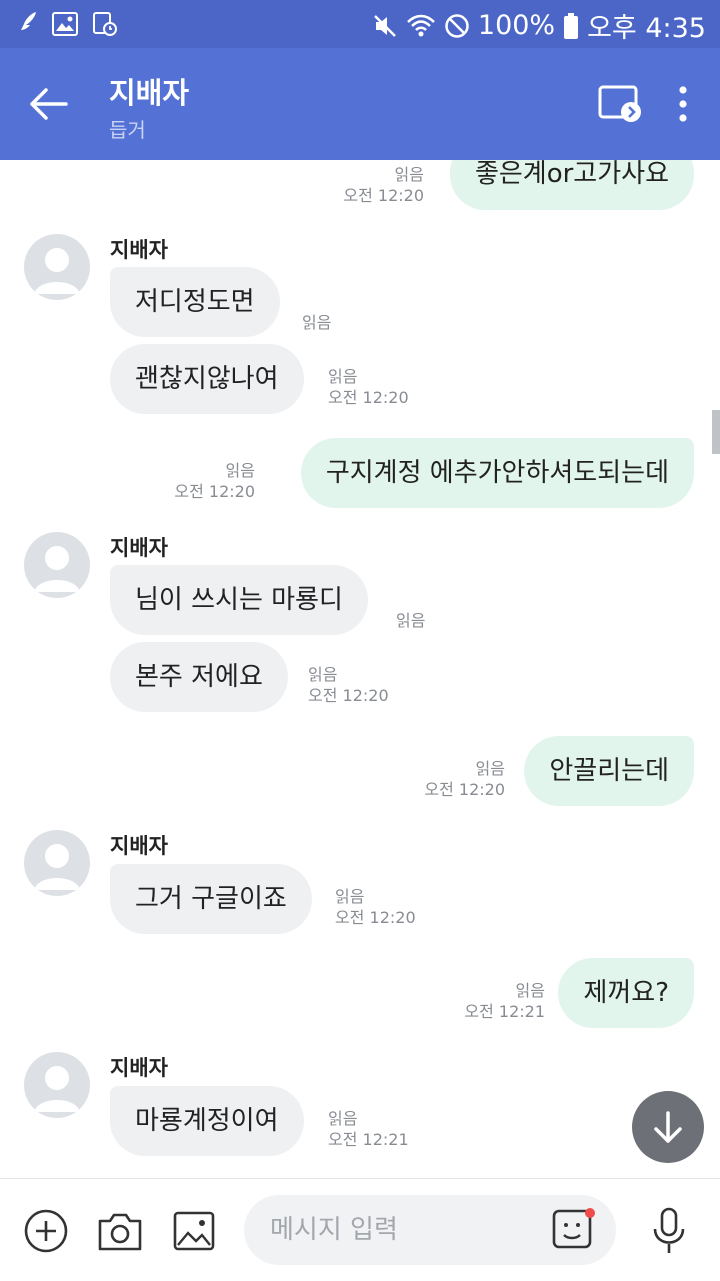 This screenshot has height=1281, width=720. I want to click on add-button, so click(46, 1233).